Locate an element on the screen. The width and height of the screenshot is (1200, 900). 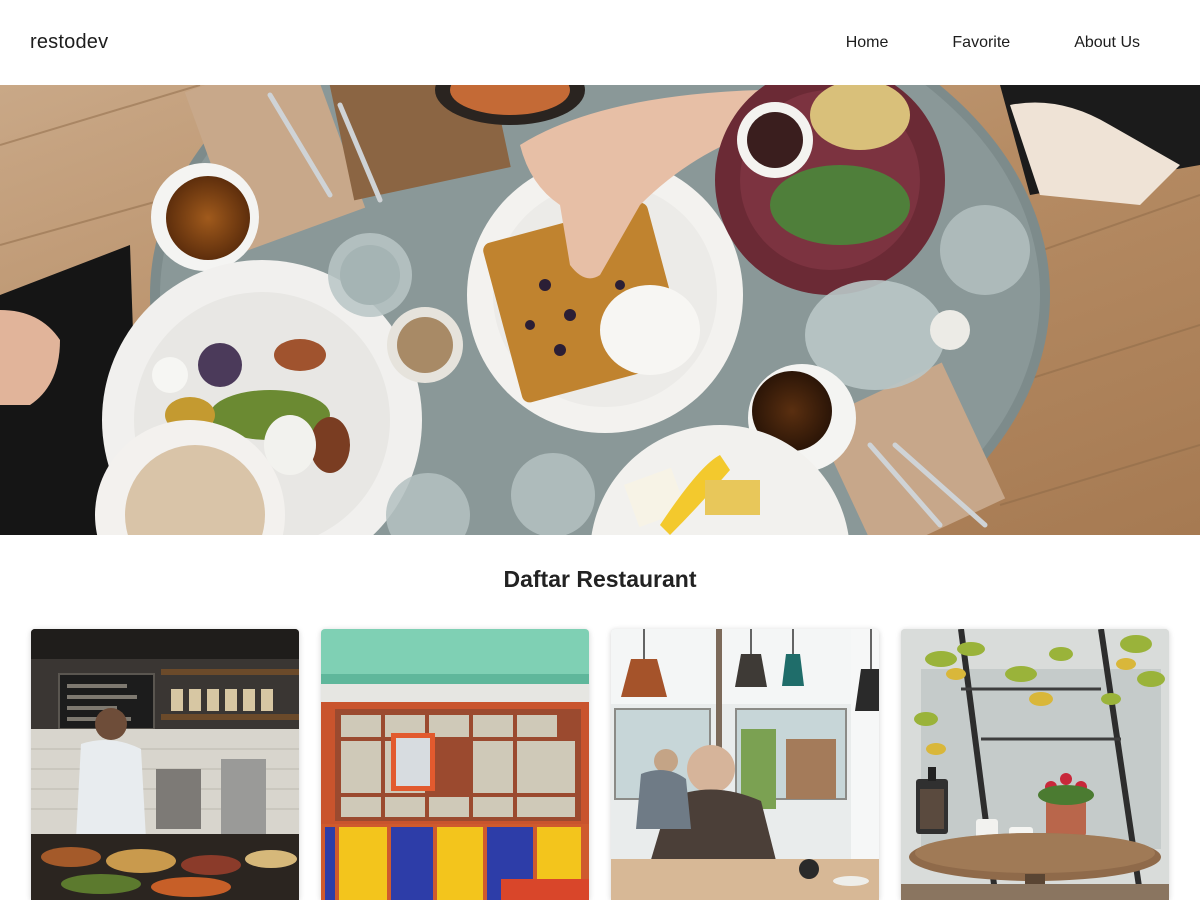
brand-logo: restodev is located at coordinates (69, 42).